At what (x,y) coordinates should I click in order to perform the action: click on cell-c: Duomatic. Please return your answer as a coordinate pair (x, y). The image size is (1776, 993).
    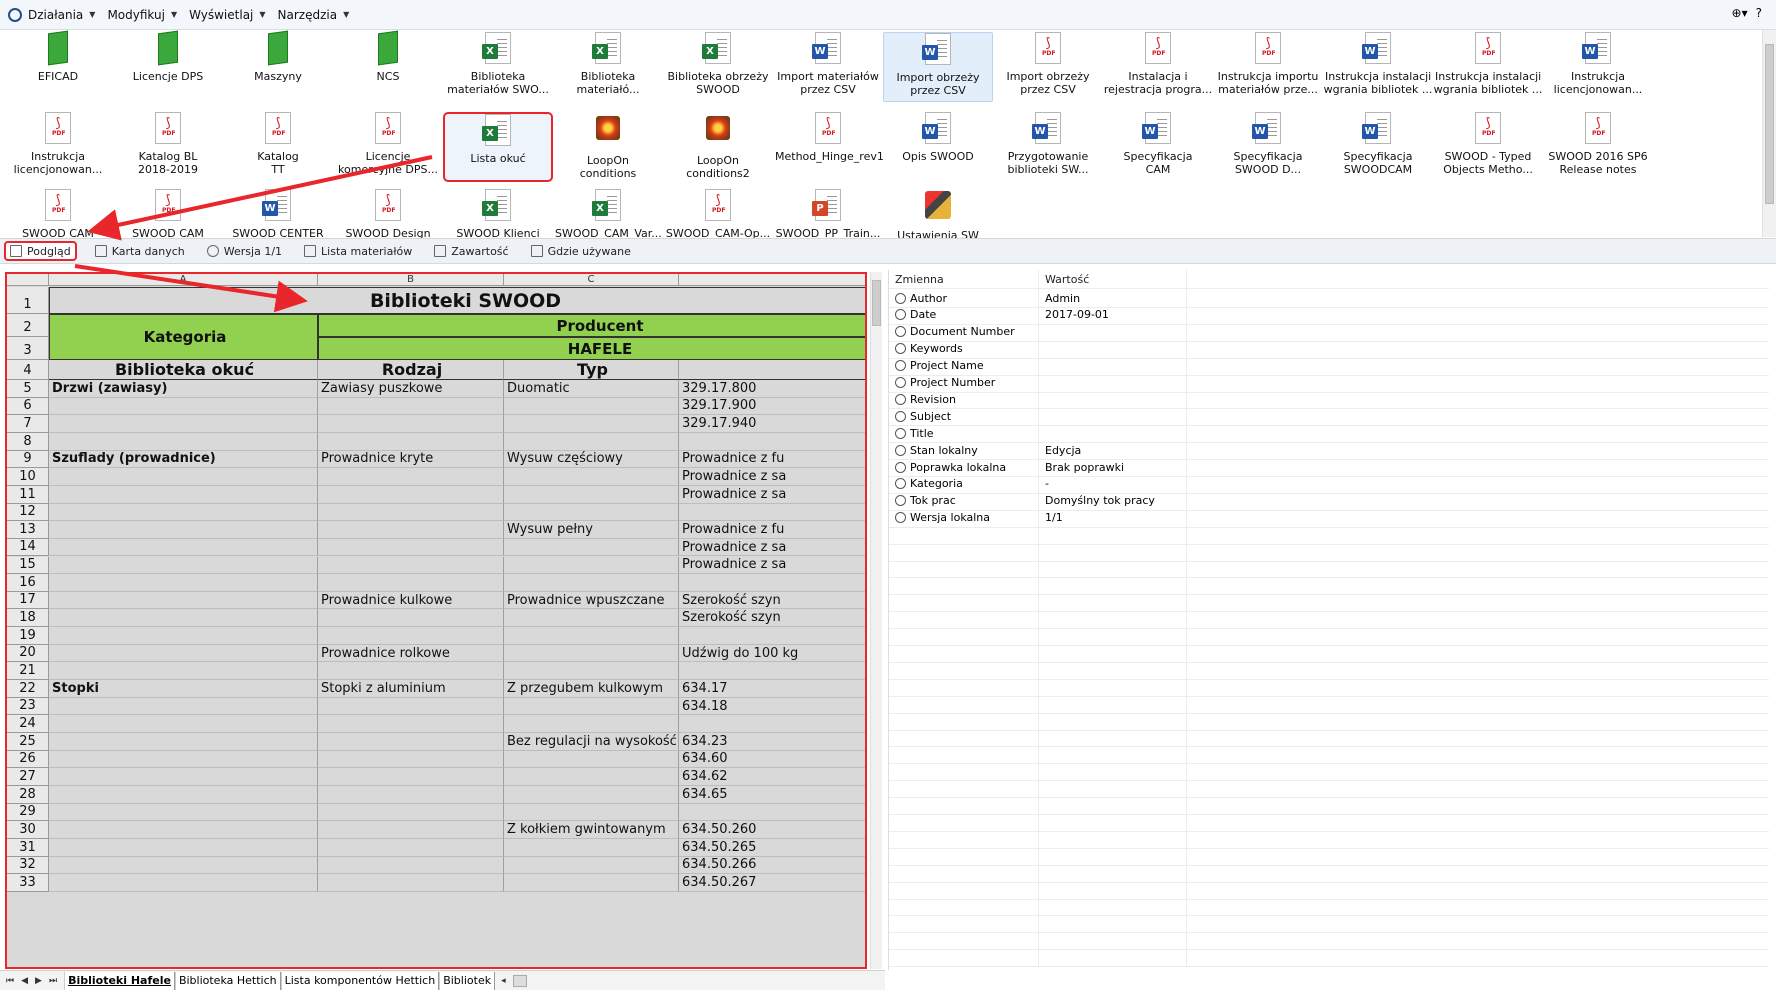
    Looking at the image, I should click on (591, 389).